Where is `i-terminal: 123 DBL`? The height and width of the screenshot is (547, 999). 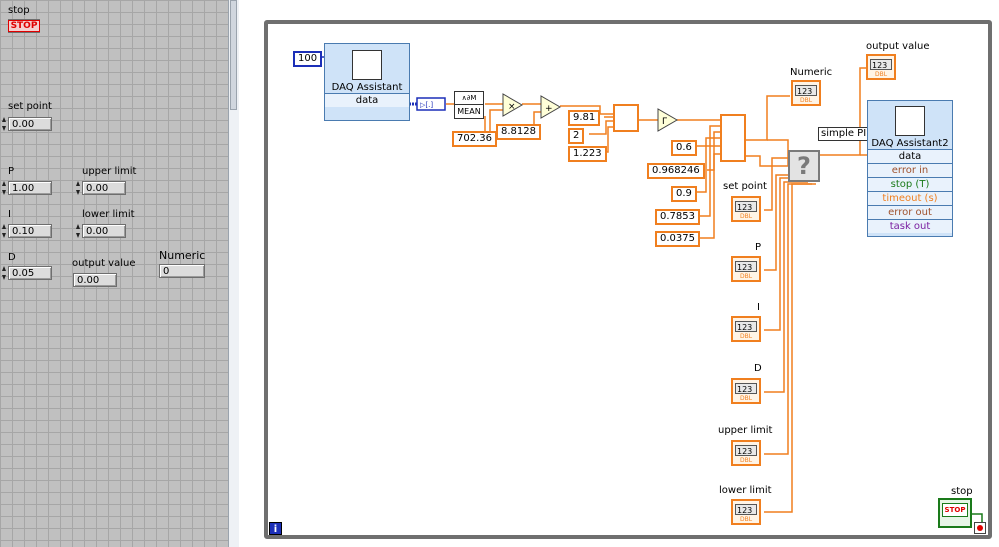 i-terminal: 123 DBL is located at coordinates (746, 329).